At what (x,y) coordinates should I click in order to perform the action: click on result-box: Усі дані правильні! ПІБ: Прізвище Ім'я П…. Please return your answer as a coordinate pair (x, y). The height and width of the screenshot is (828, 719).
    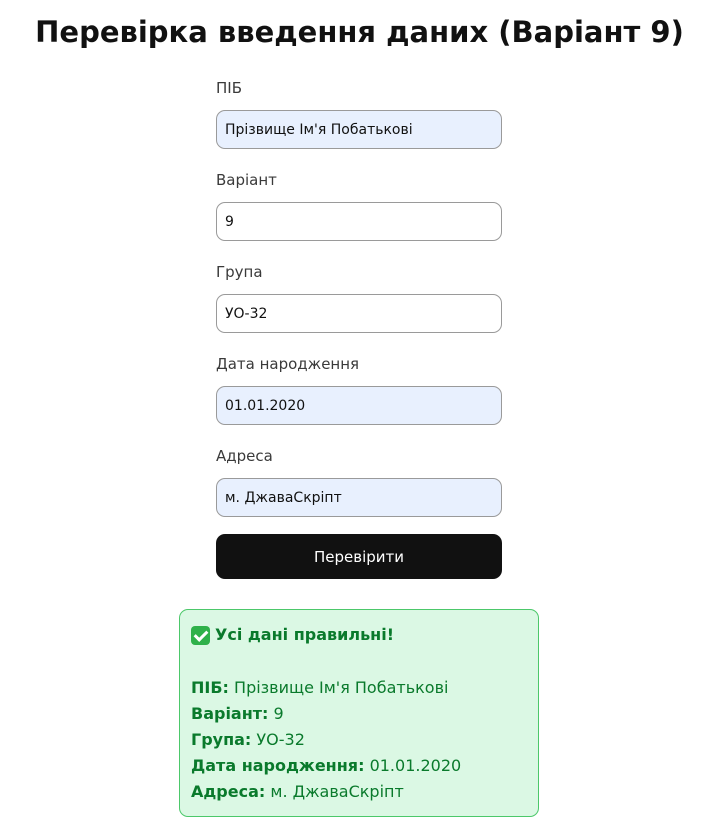
    Looking at the image, I should click on (359, 713).